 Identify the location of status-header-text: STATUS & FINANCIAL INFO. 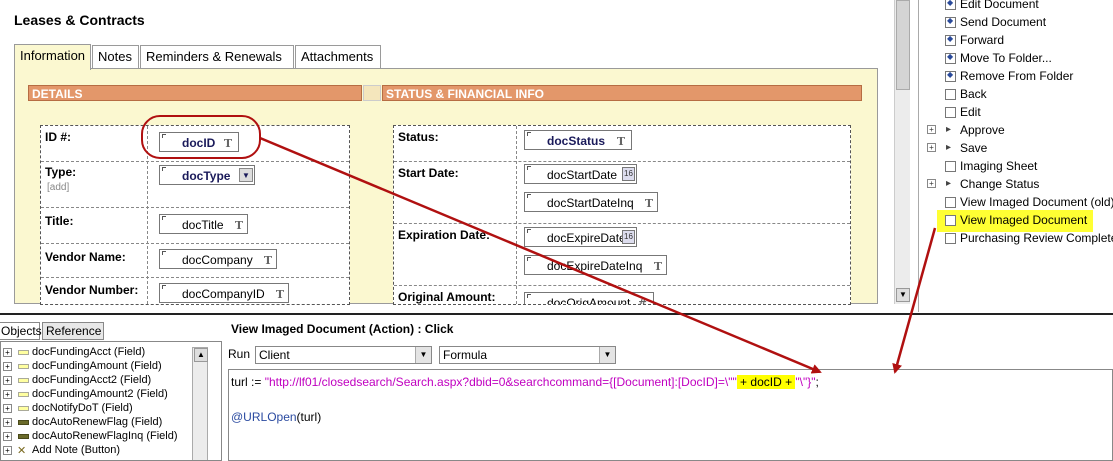
(465, 94).